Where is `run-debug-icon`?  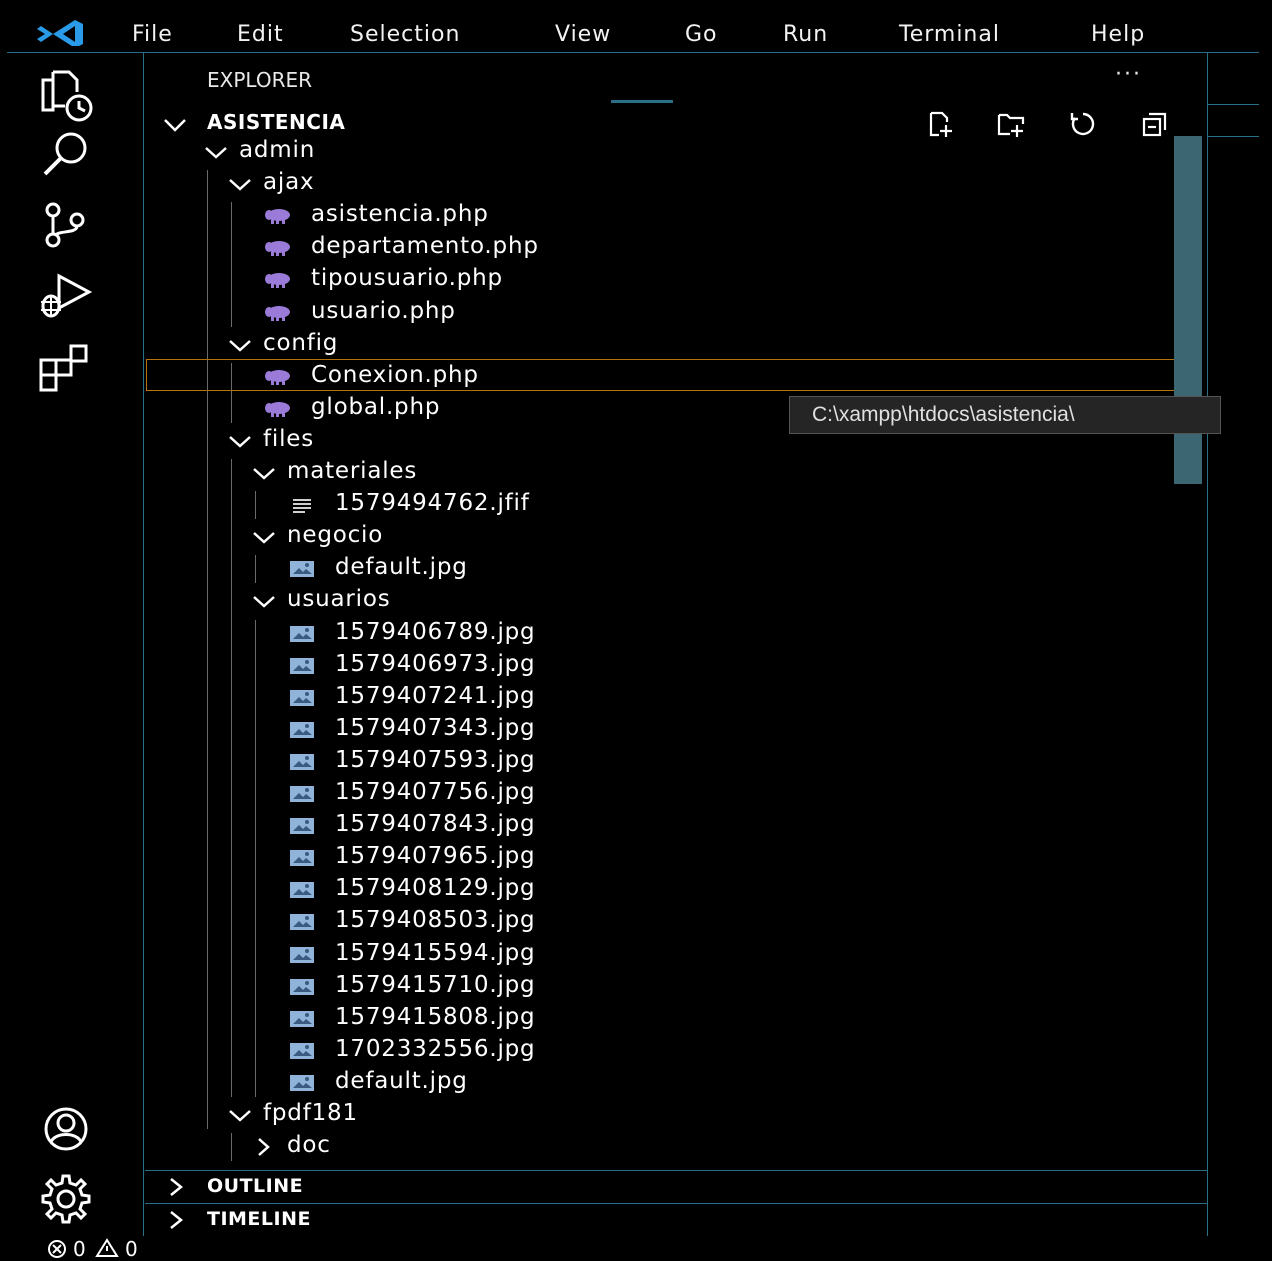
run-debug-icon is located at coordinates (66, 295).